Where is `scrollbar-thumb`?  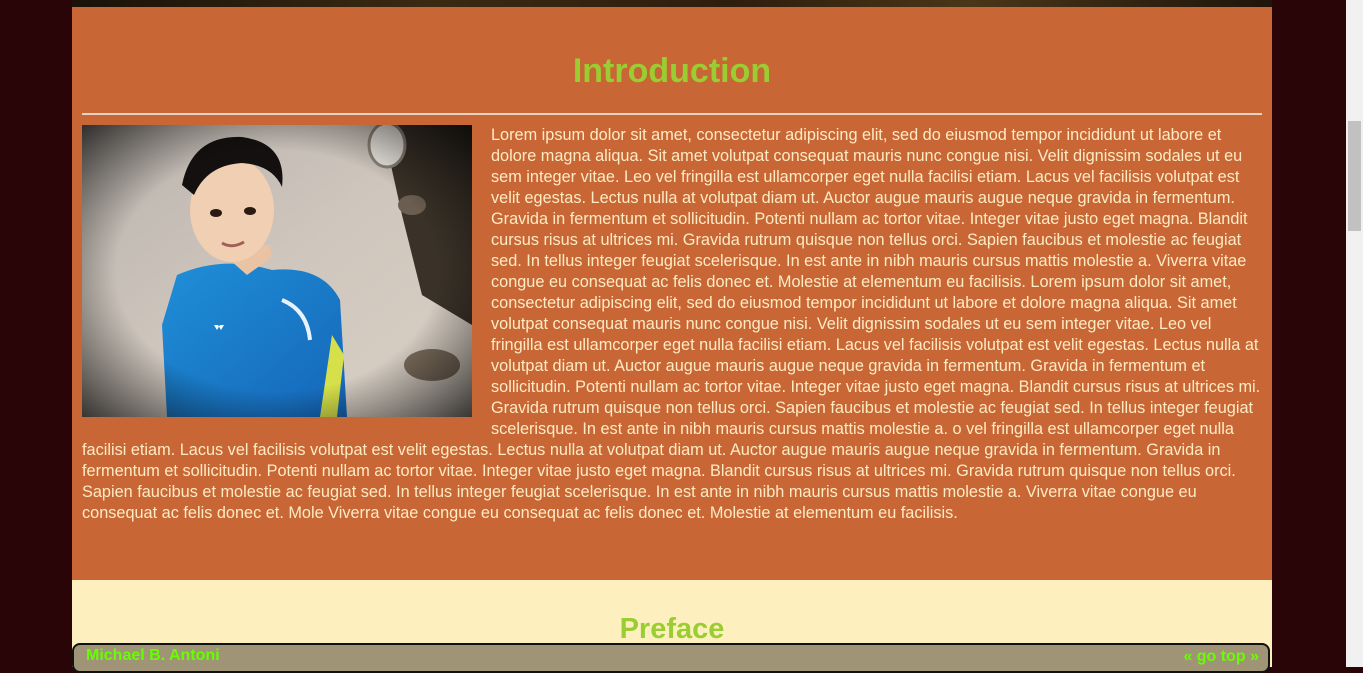
scrollbar-thumb is located at coordinates (1354, 176).